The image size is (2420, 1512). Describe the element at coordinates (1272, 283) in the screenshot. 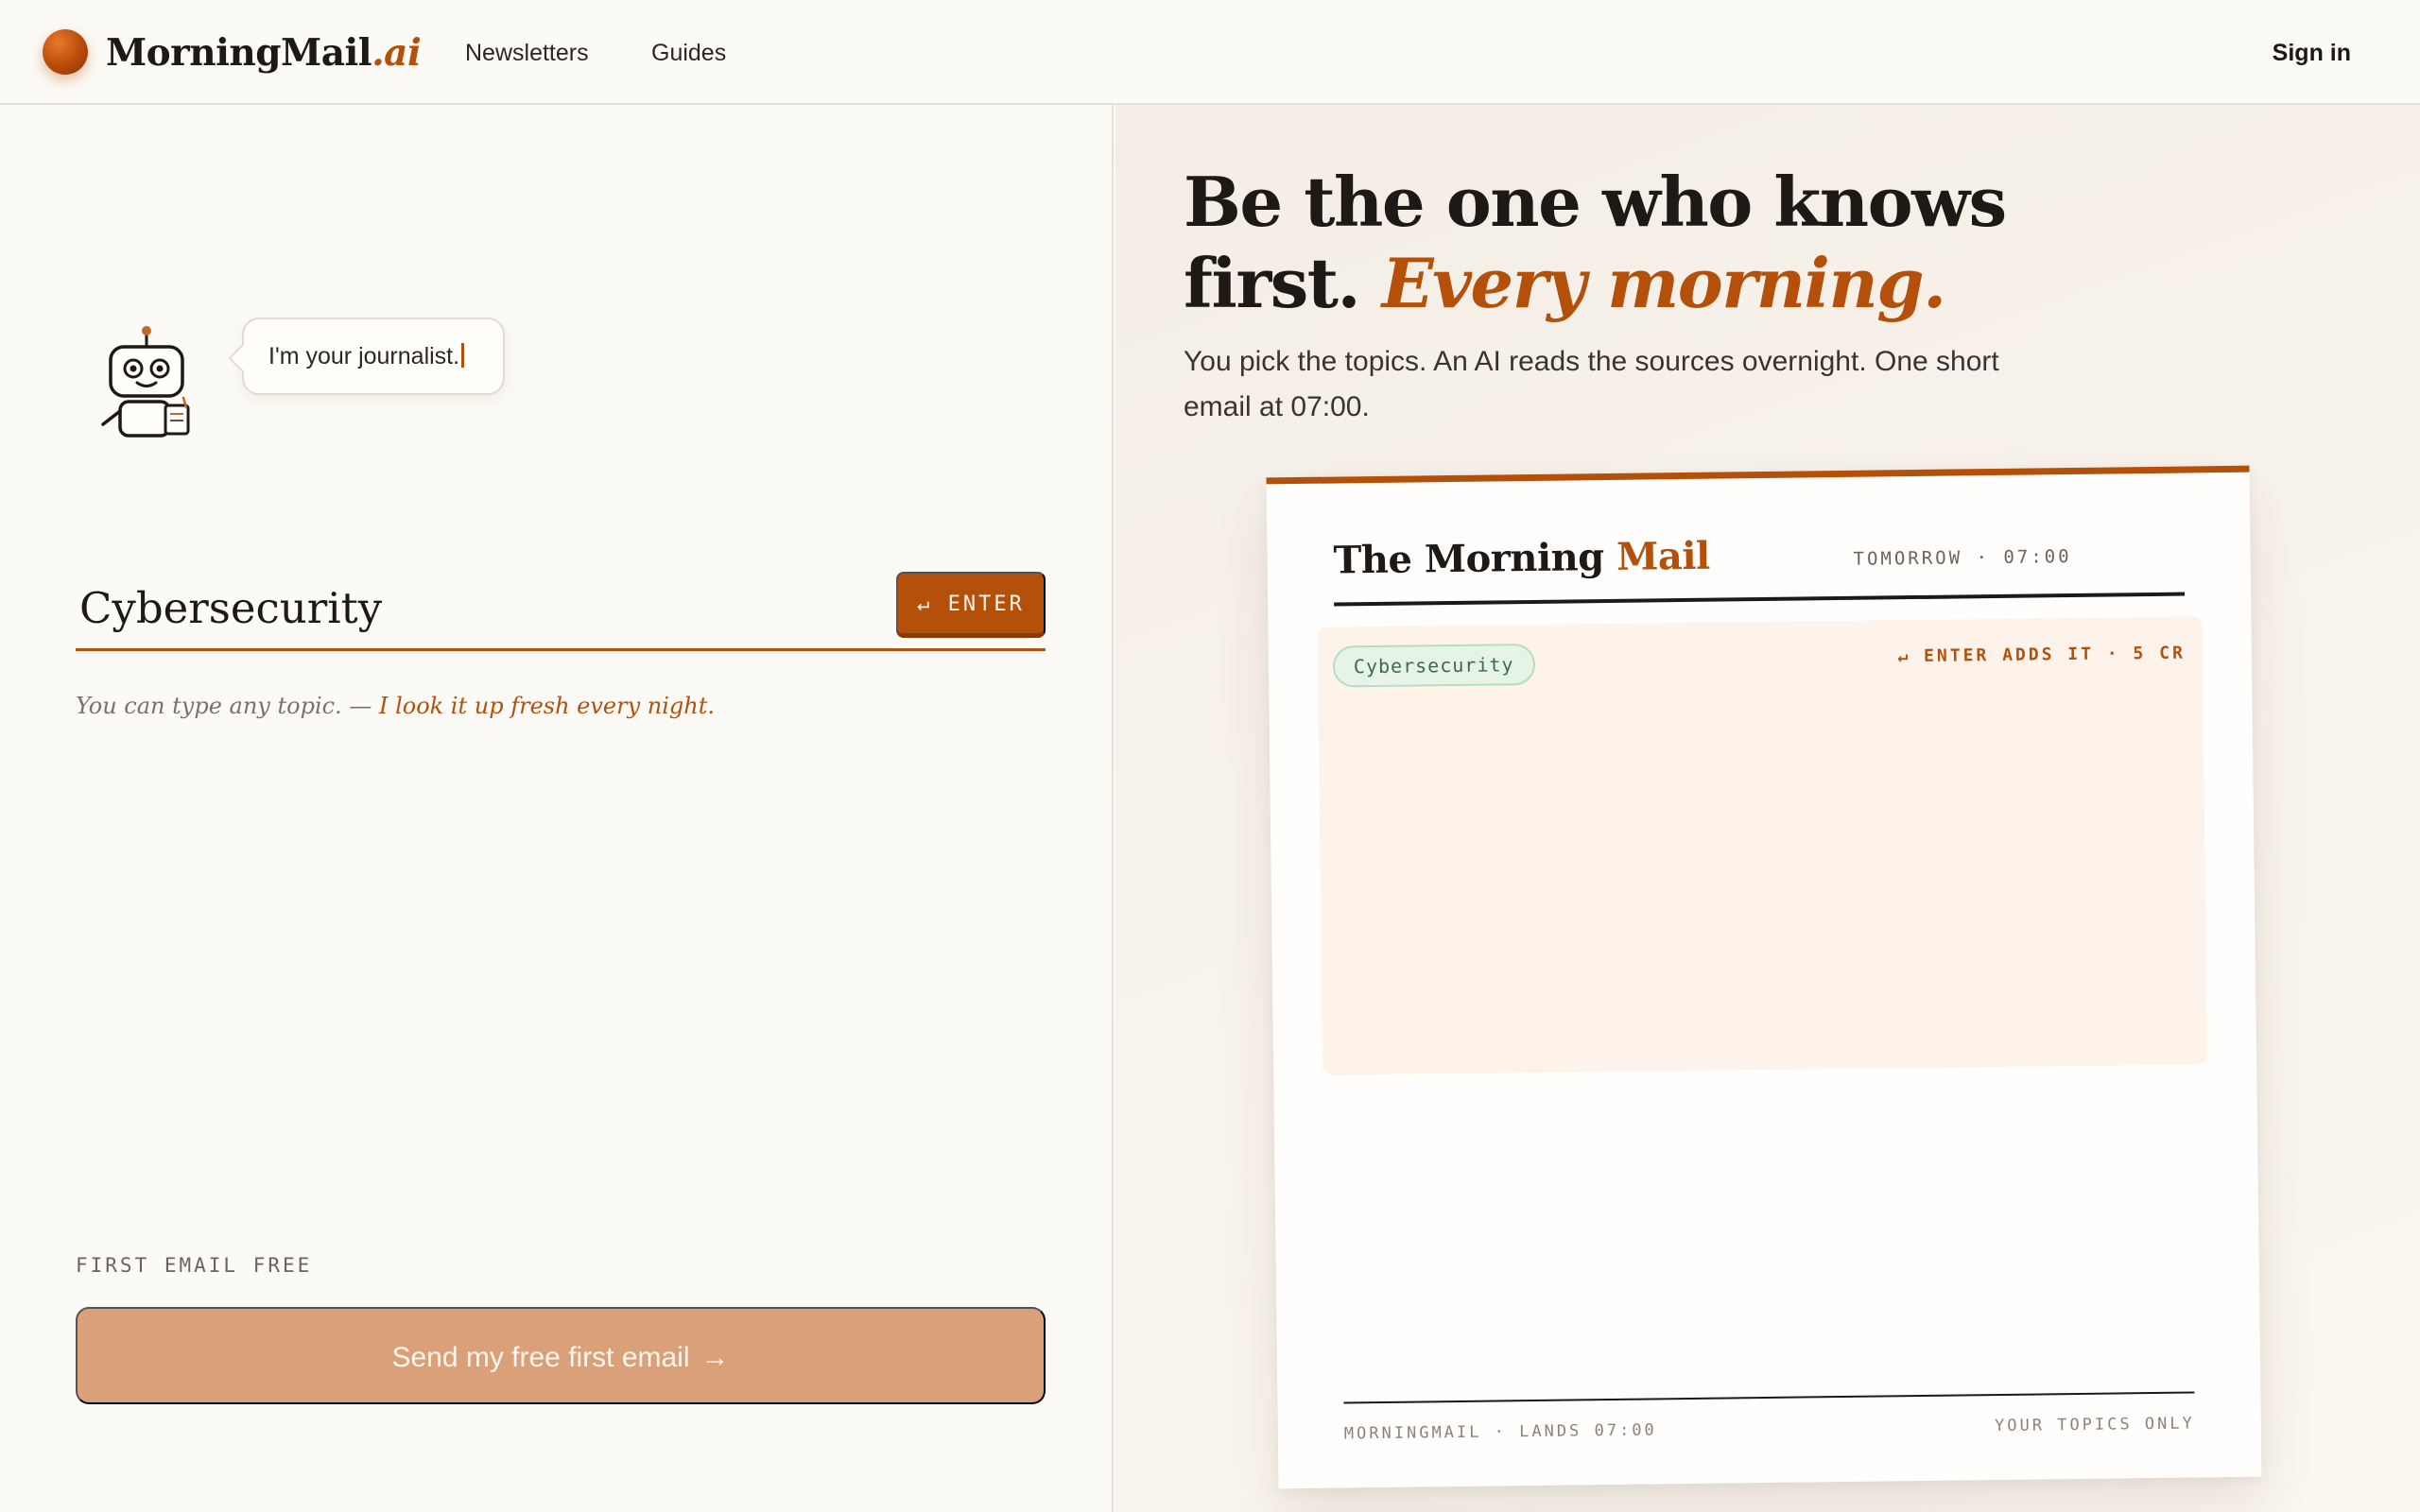

I see `headline-line-2: first.` at that location.